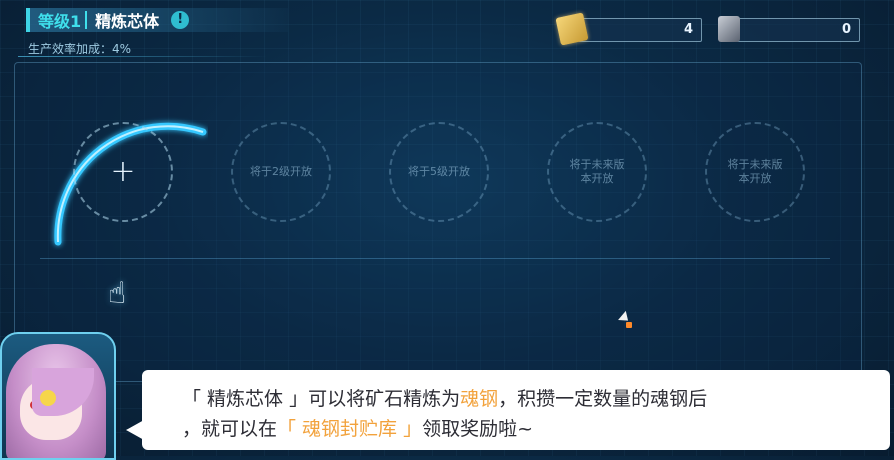  What do you see at coordinates (321, 399) in the screenshot?
I see `dialog-text-1a: 「 精炼芯体 」可以将矿石精炼为` at bounding box center [321, 399].